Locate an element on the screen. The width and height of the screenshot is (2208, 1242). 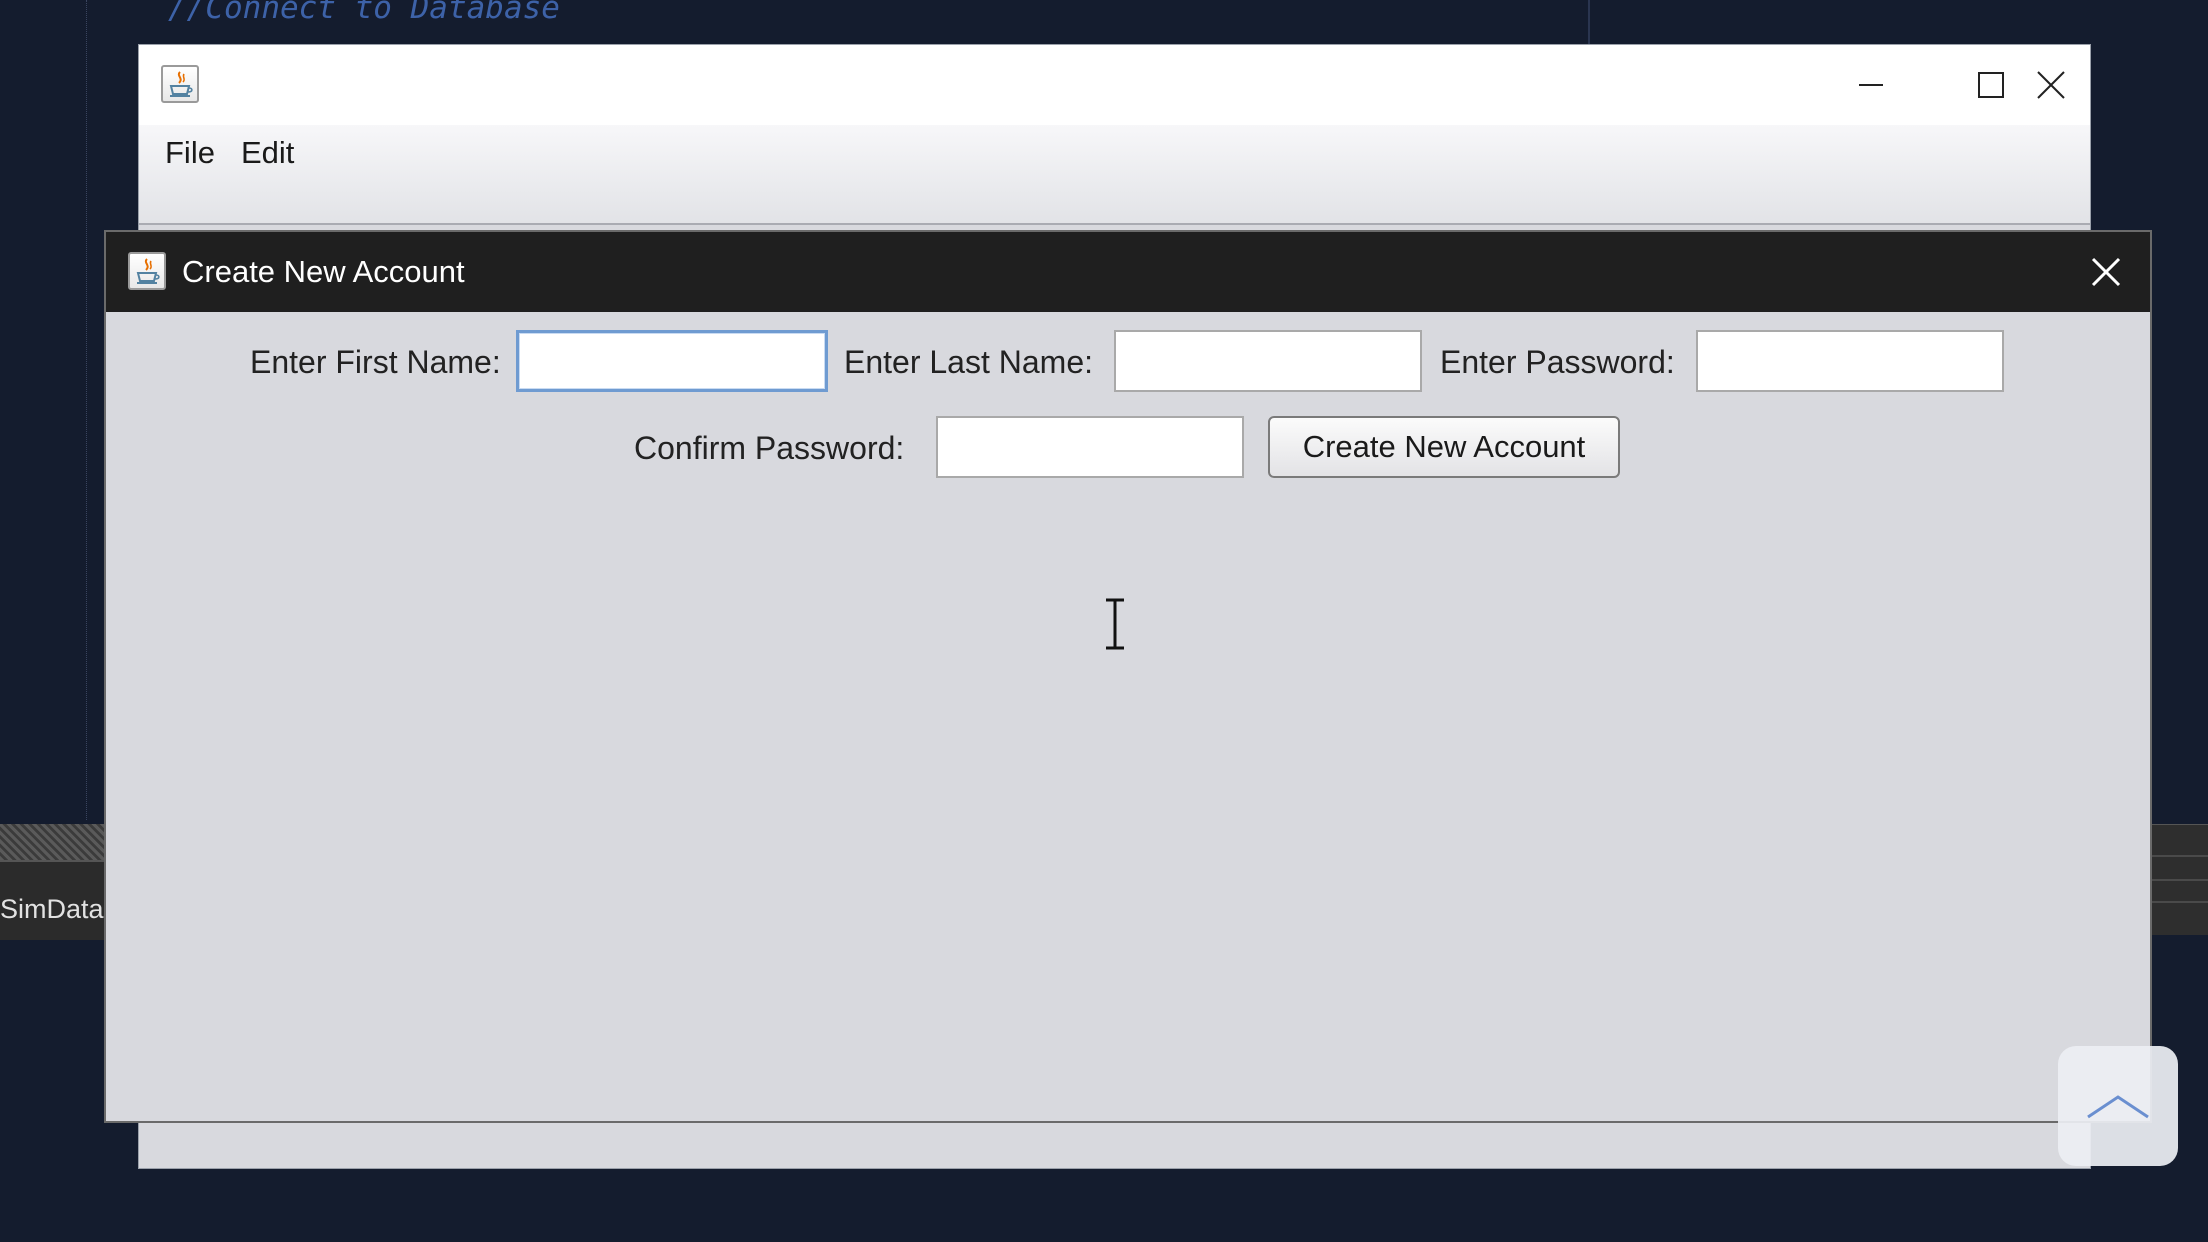
editor-margin-line is located at coordinates (1589, 23).